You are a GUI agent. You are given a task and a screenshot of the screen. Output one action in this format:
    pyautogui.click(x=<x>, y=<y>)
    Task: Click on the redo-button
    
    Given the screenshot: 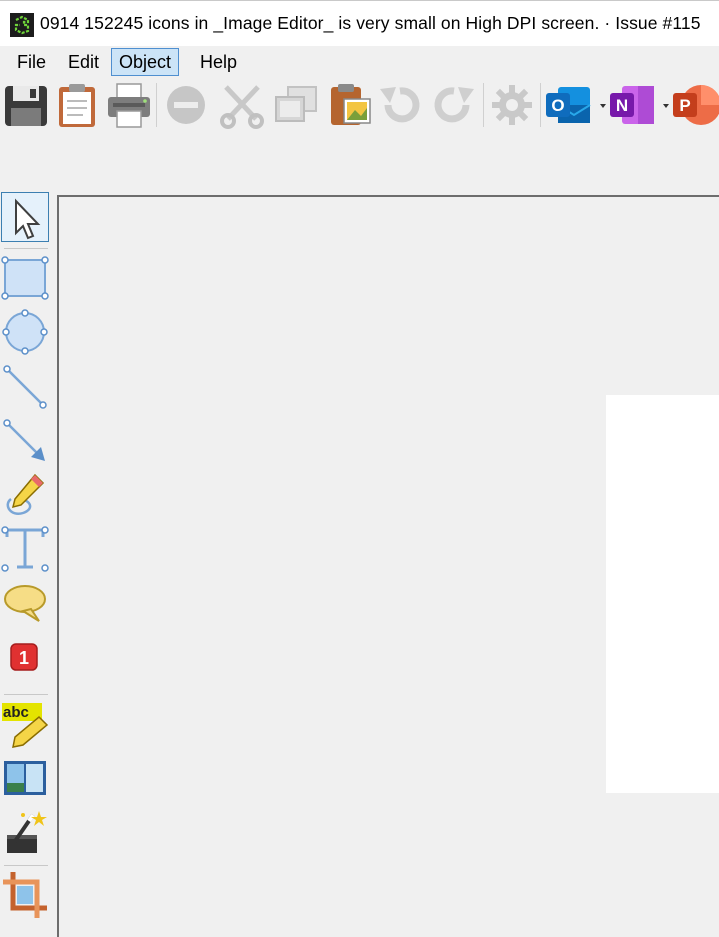 What is the action you would take?
    pyautogui.click(x=454, y=105)
    